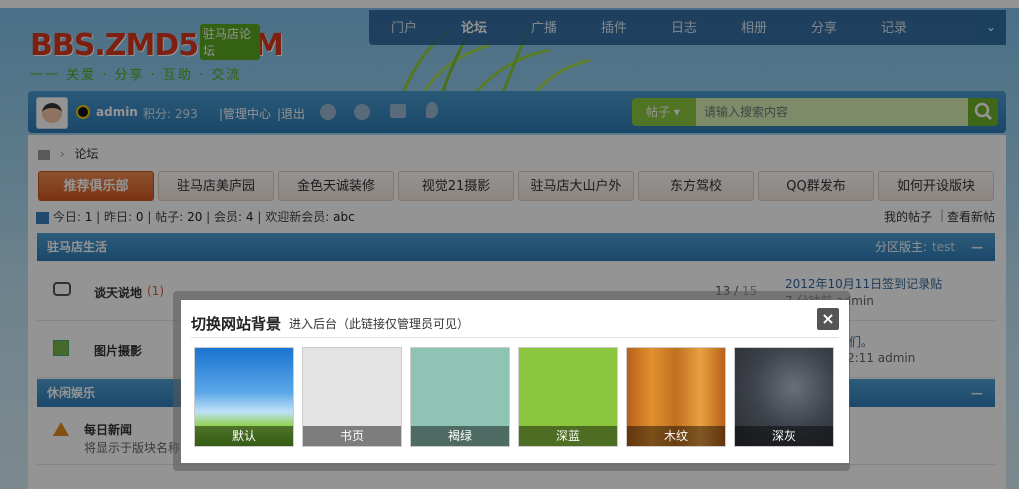 The height and width of the screenshot is (489, 1019). Describe the element at coordinates (784, 397) in the screenshot. I see `theme-dark-gray-thumb: 深灰` at that location.